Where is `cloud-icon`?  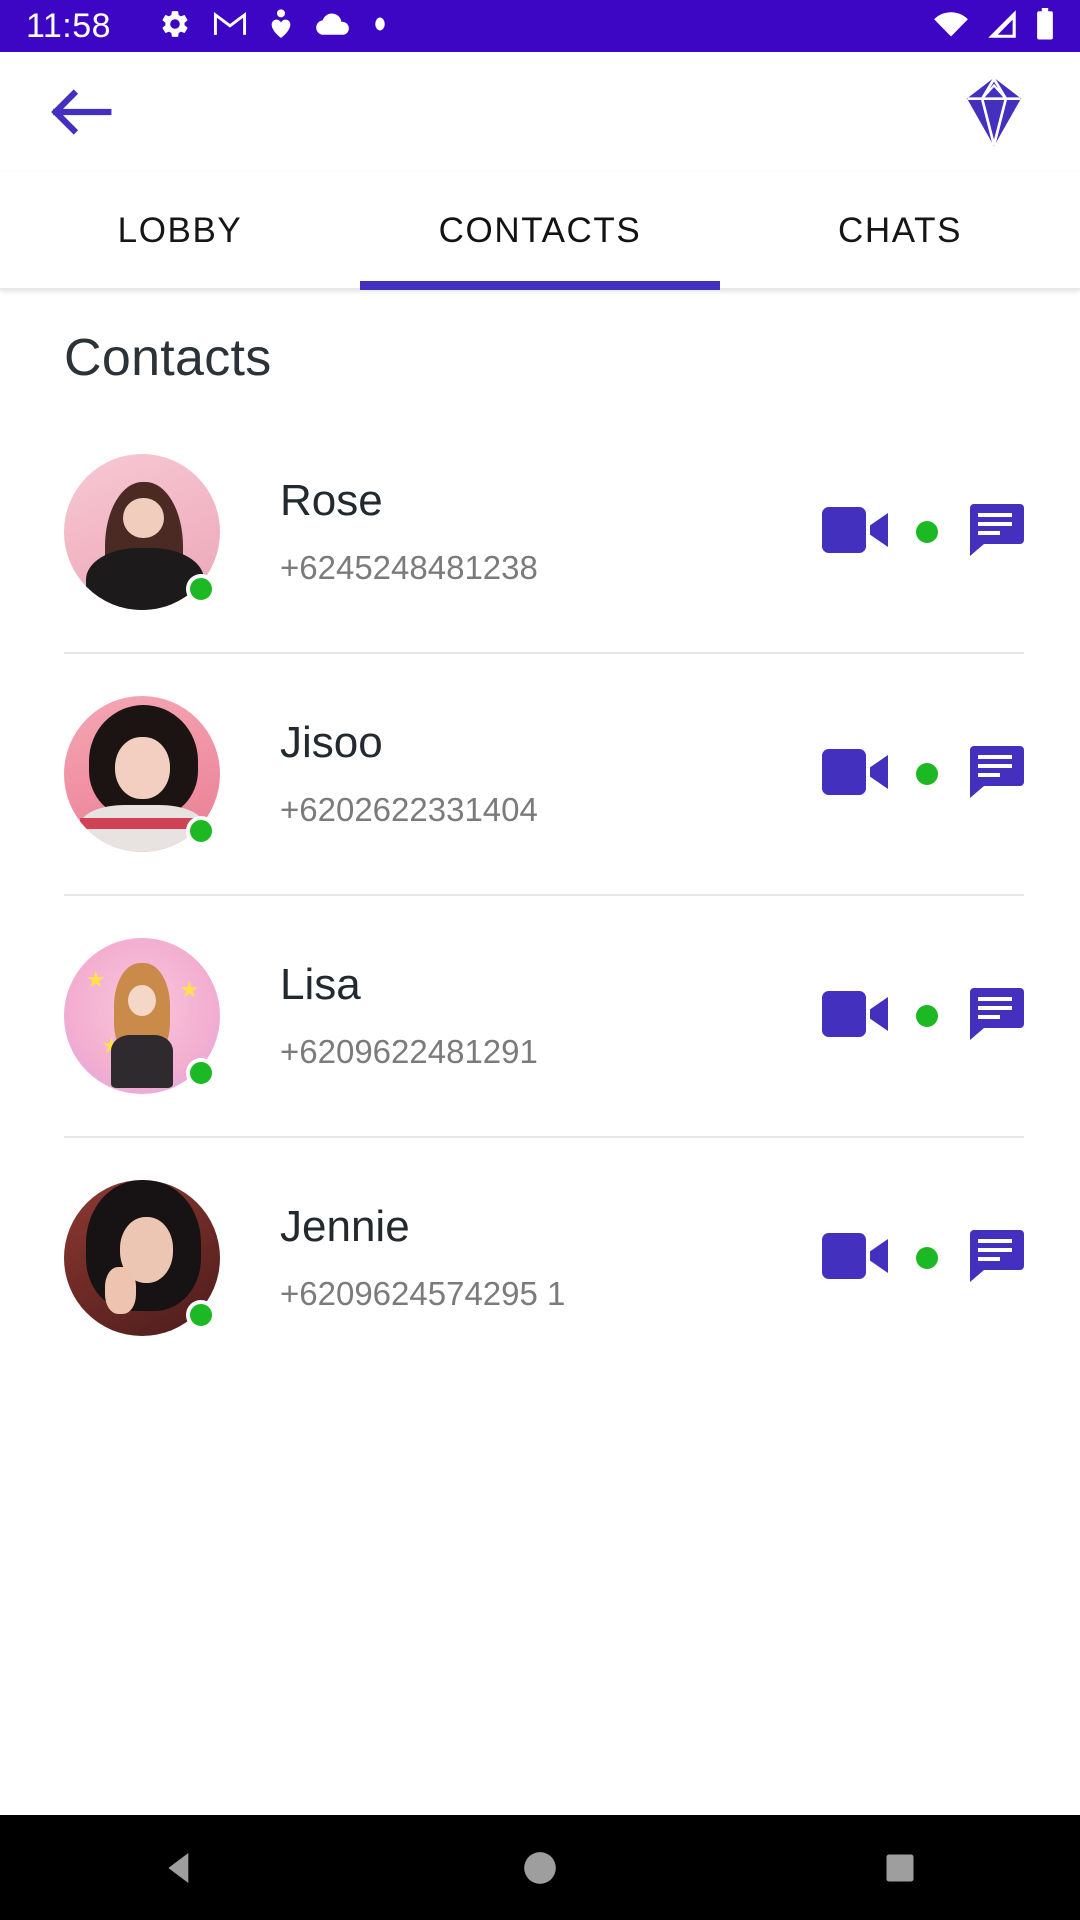
cloud-icon is located at coordinates (333, 26).